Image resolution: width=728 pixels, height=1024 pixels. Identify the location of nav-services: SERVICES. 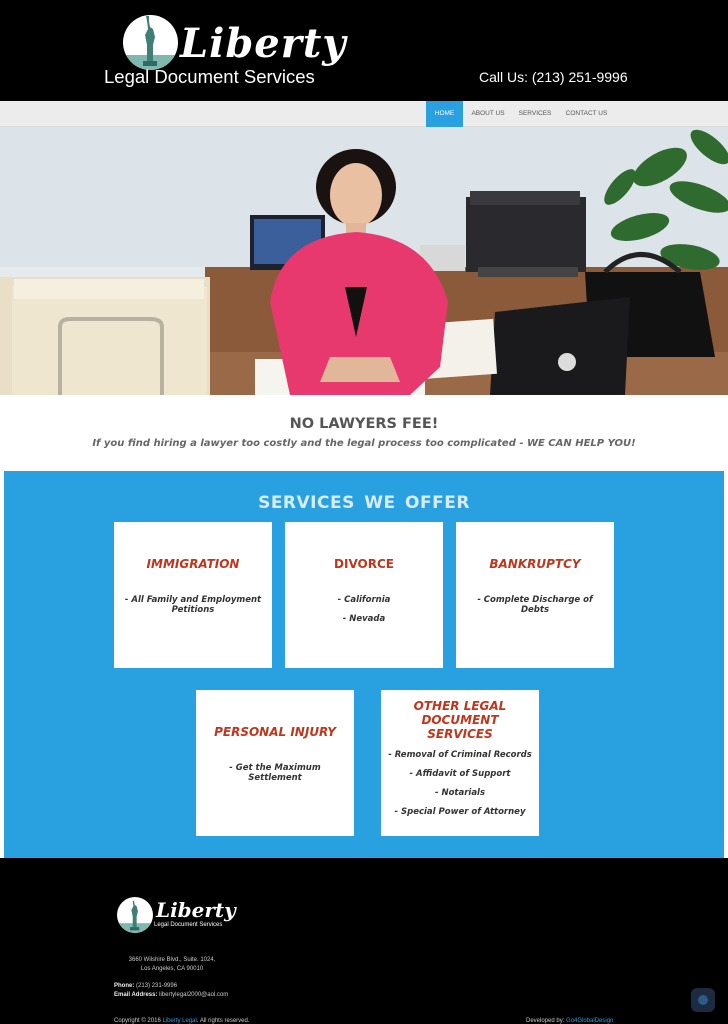
(535, 114).